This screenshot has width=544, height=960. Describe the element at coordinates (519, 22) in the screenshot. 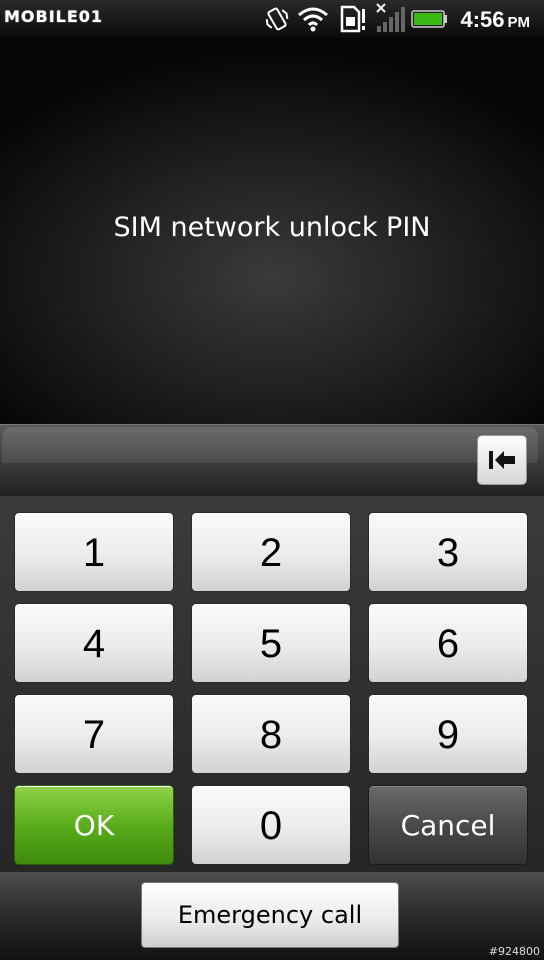

I see `clock-ampm: PM` at that location.